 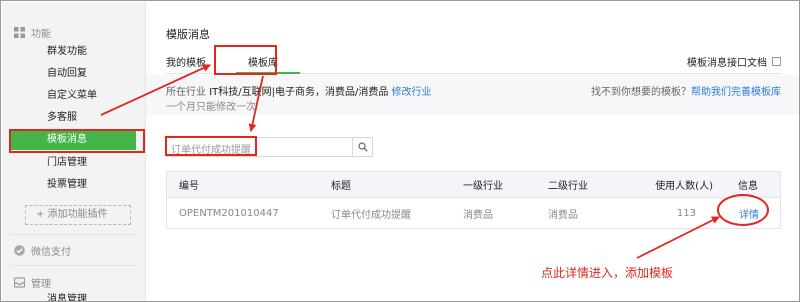 I want to click on annotation-arrow-to-detail, so click(x=678, y=237).